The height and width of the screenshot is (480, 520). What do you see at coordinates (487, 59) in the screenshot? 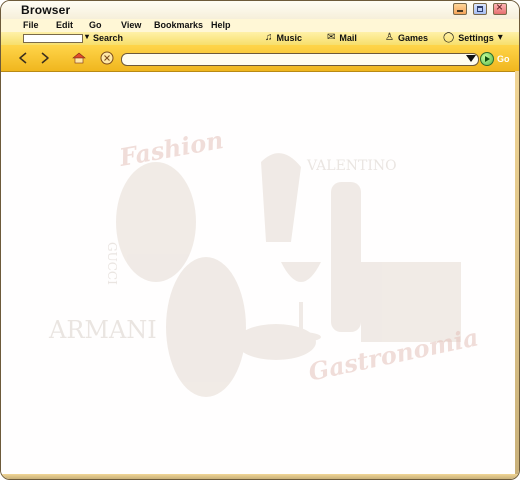
I see `go-icon` at bounding box center [487, 59].